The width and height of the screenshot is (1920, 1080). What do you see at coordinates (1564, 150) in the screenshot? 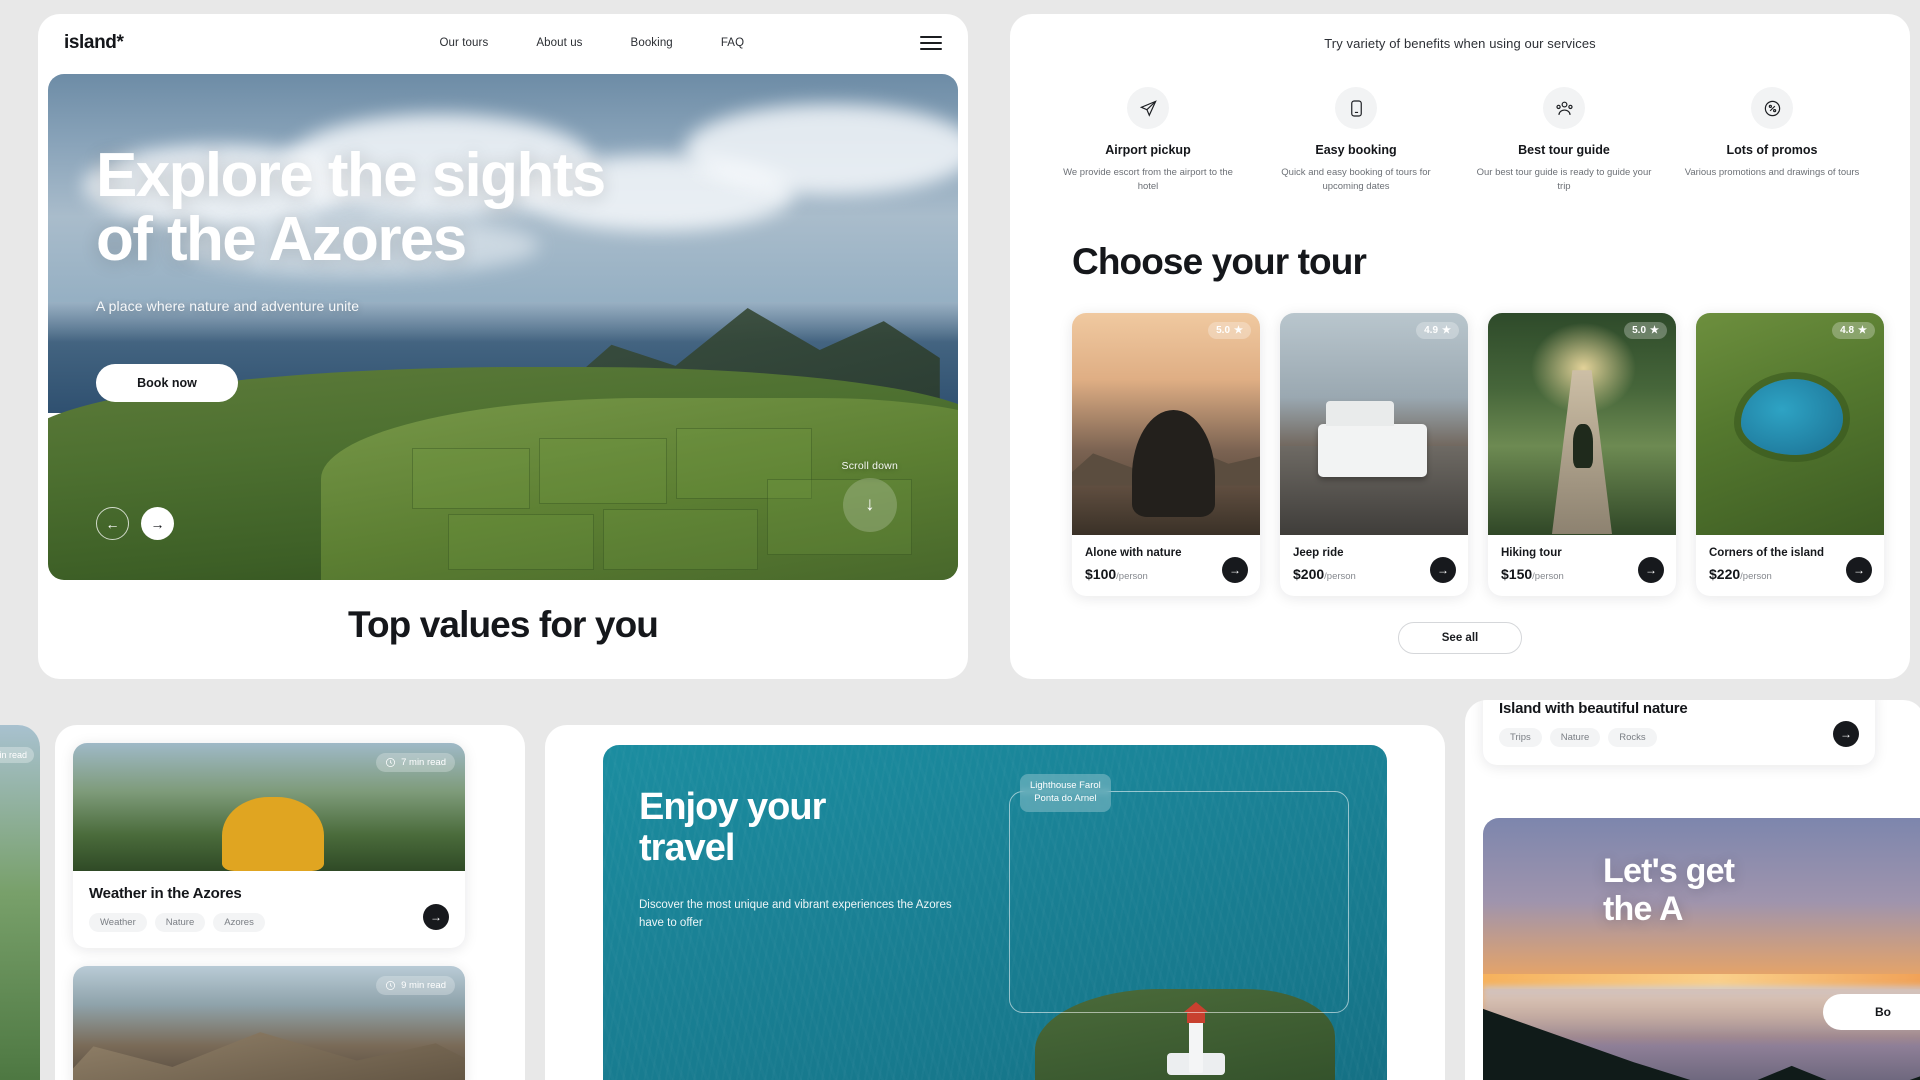
I see `benefit-title: Best tour guide` at bounding box center [1564, 150].